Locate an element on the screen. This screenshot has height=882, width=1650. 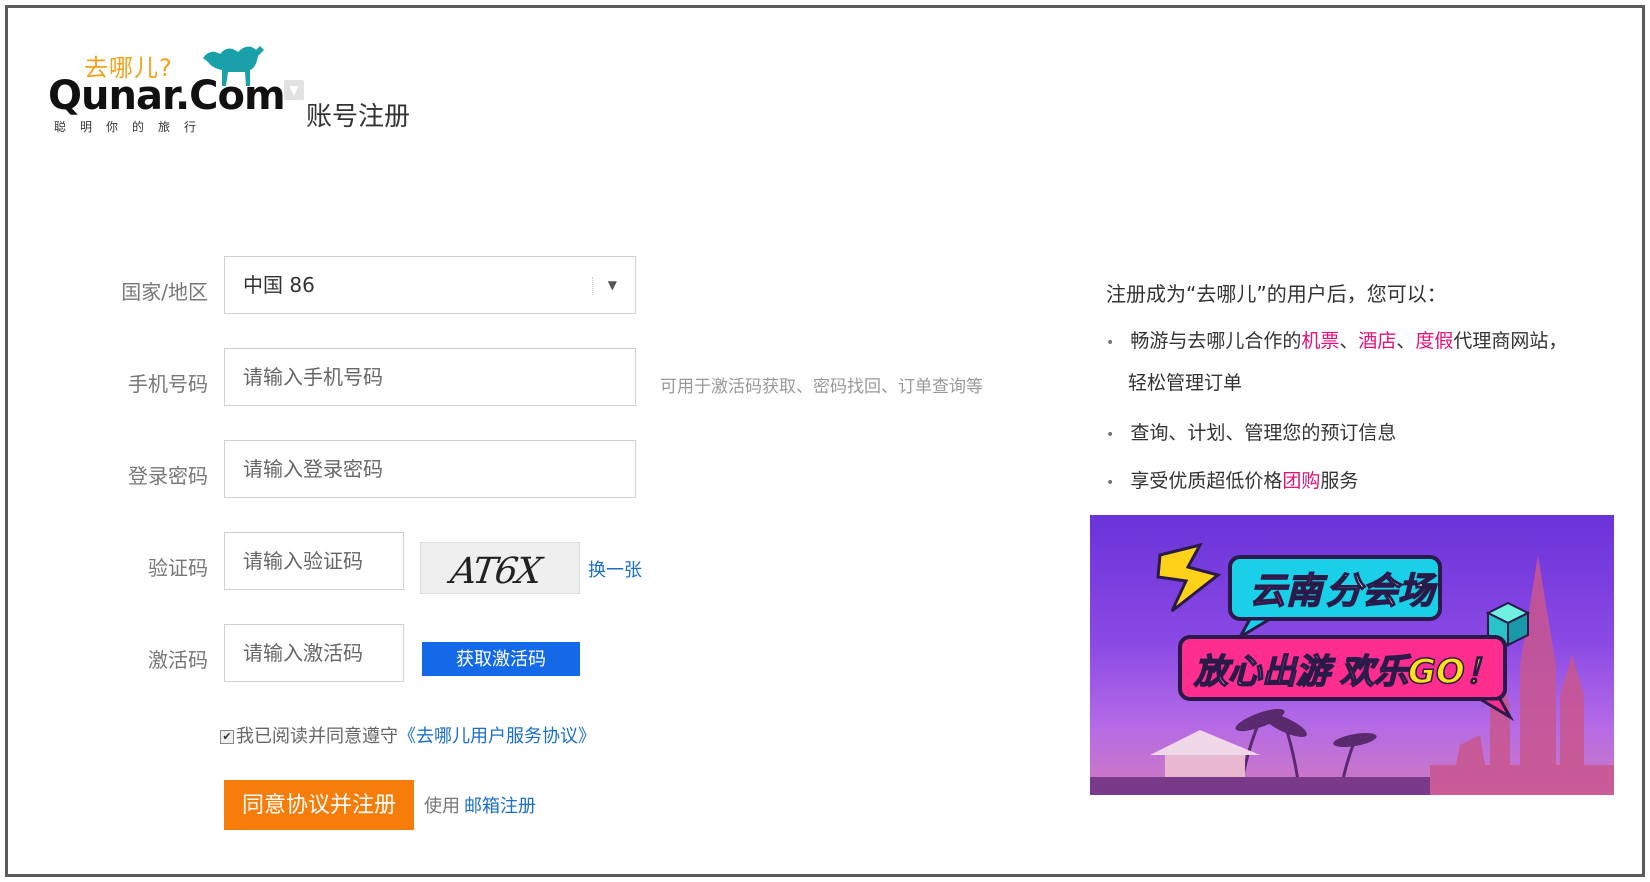
banner-line1-b: 分会场 is located at coordinates (1382, 591).